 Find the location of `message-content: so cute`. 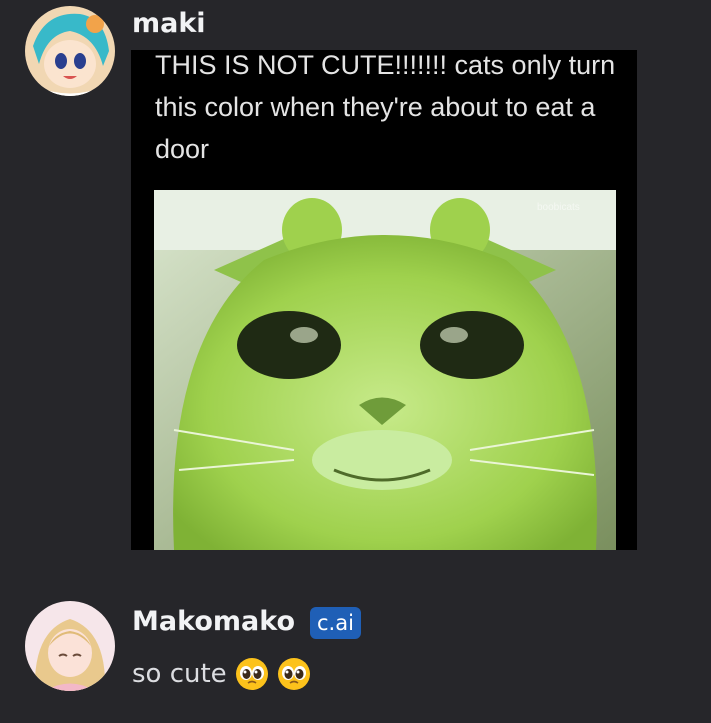

message-content: so cute is located at coordinates (221, 674).